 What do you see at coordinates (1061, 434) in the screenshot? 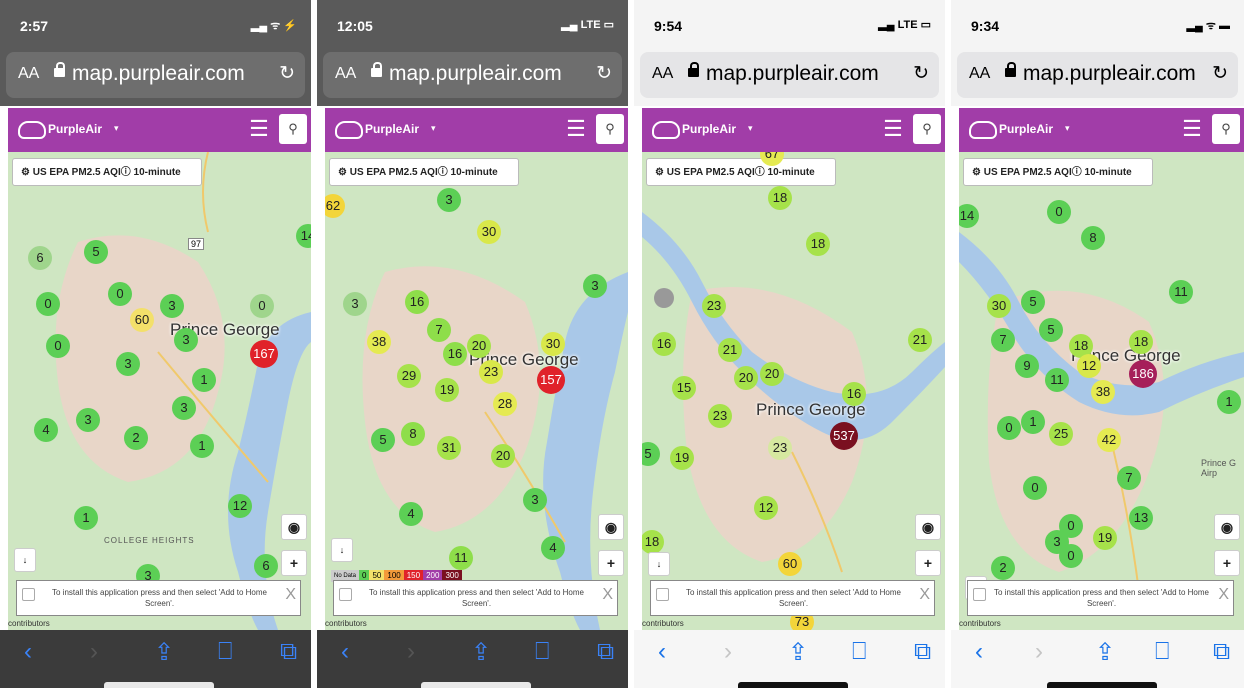
I see `sensor-marker: 25` at bounding box center [1061, 434].